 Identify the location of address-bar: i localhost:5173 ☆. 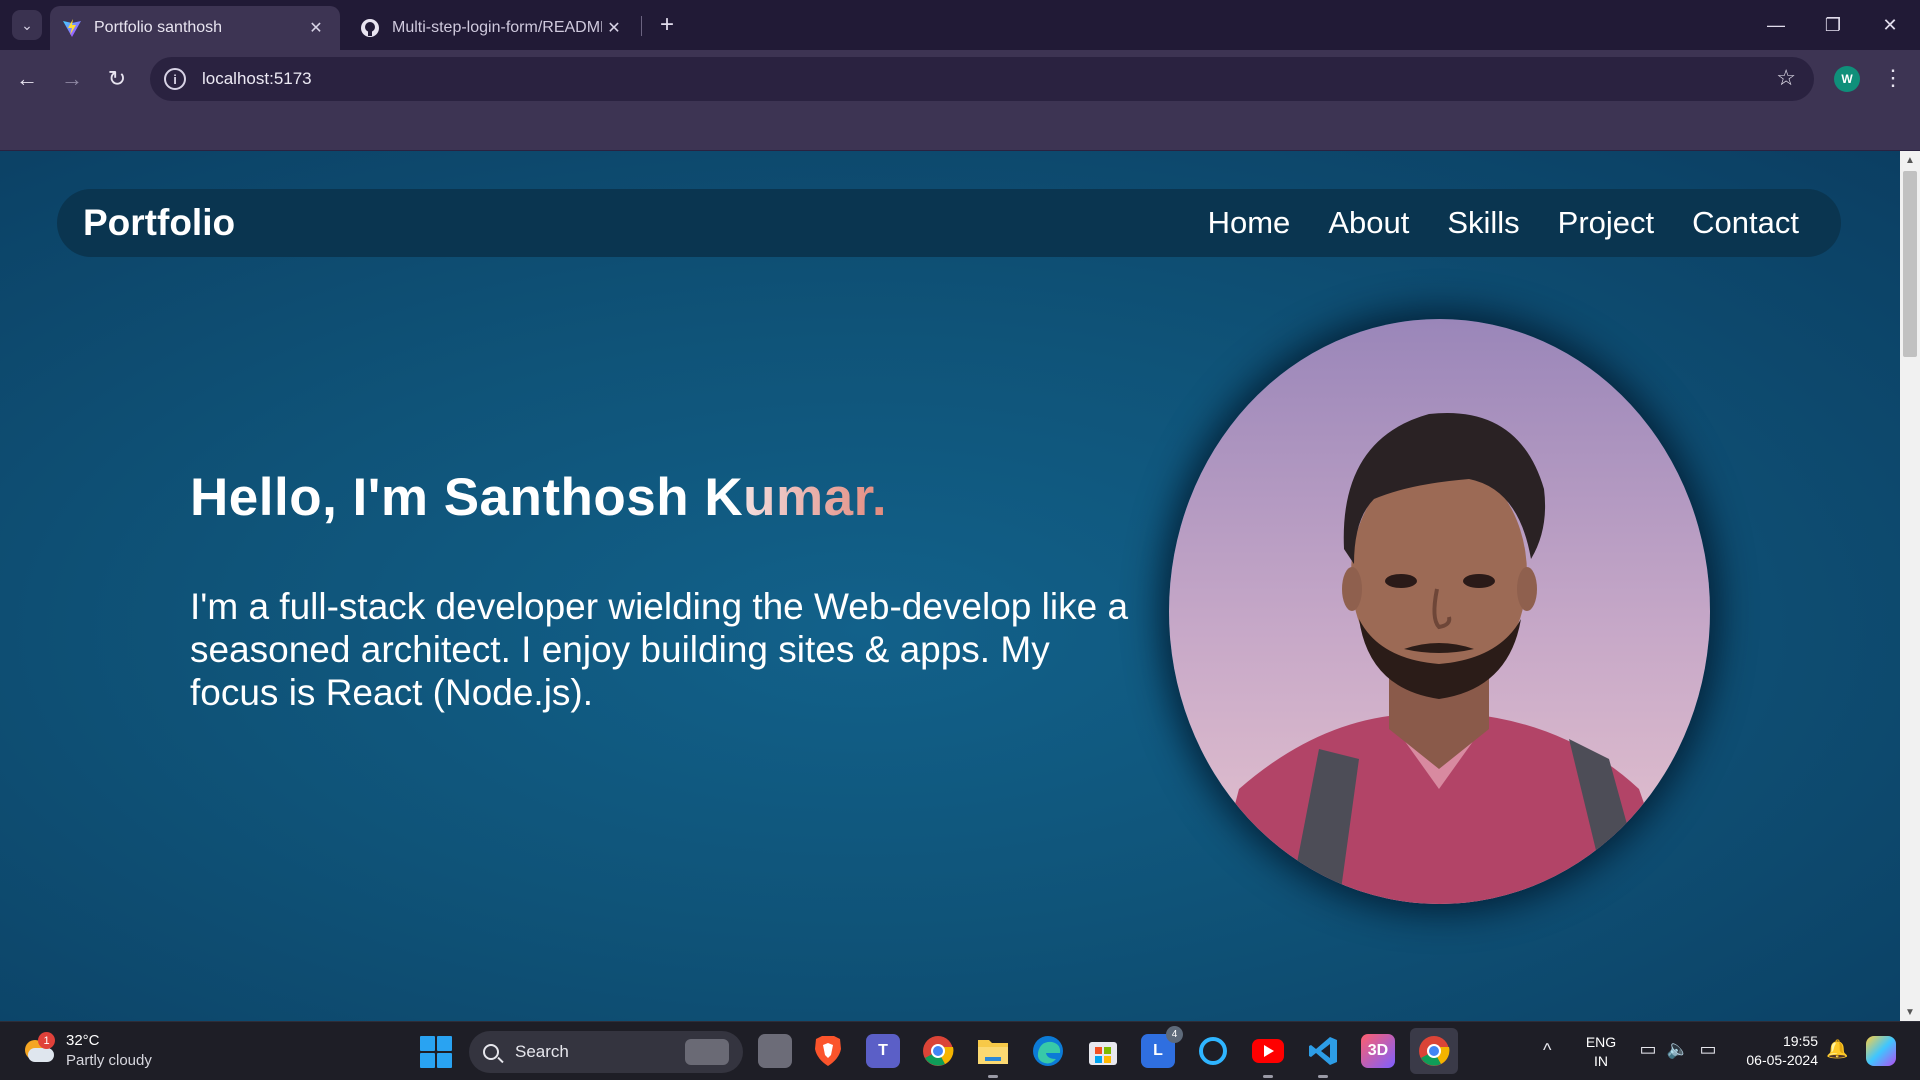
(982, 79).